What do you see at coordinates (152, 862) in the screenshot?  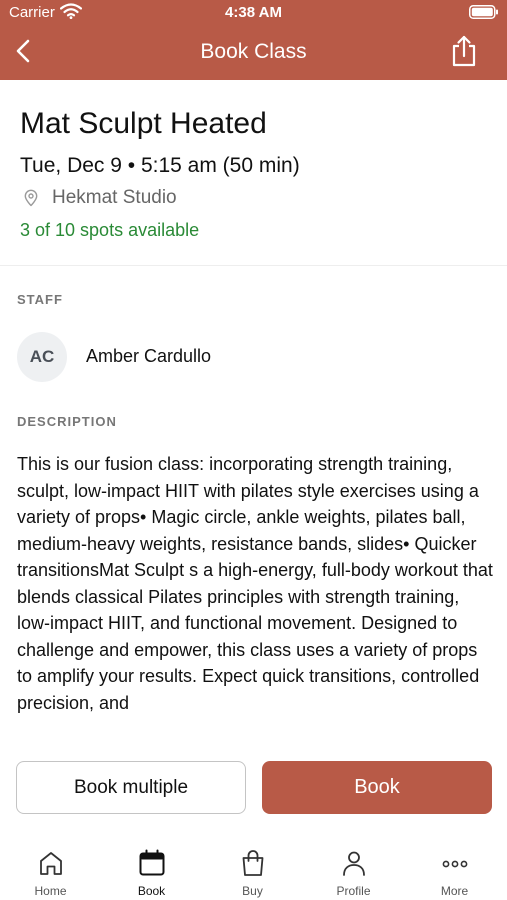 I see `calendar-icon` at bounding box center [152, 862].